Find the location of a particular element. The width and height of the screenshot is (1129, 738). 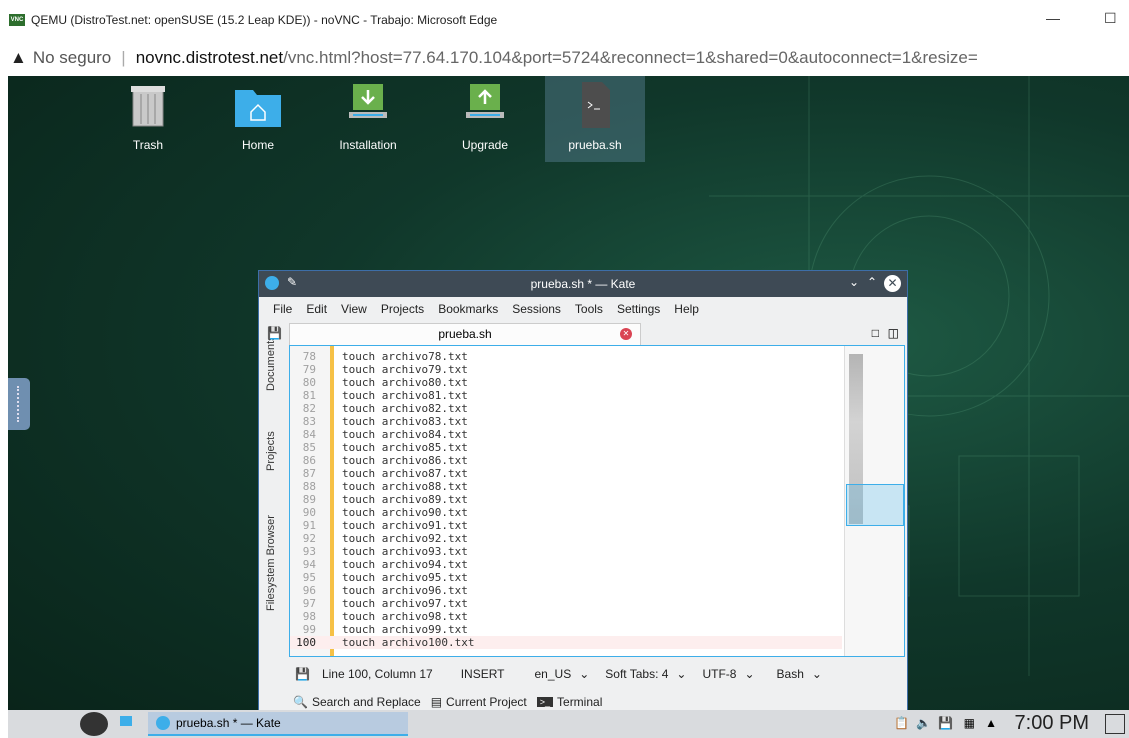

desktop-icon-prueba-sh: prueba.sh is located at coordinates (595, 119).